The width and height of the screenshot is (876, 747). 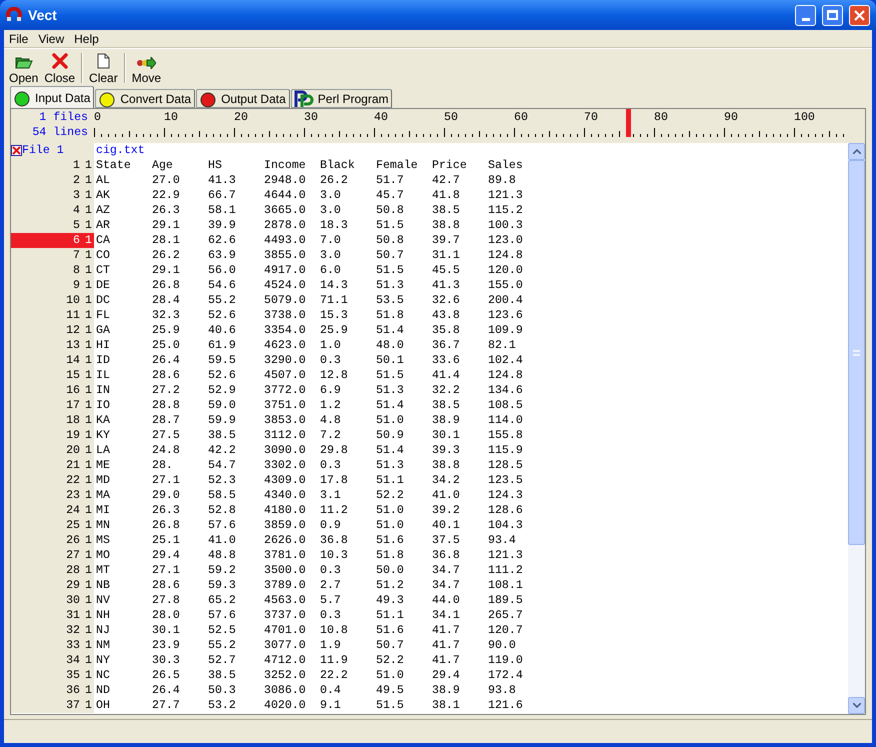 I want to click on table-cell-text: 43.8, so click(x=446, y=315).